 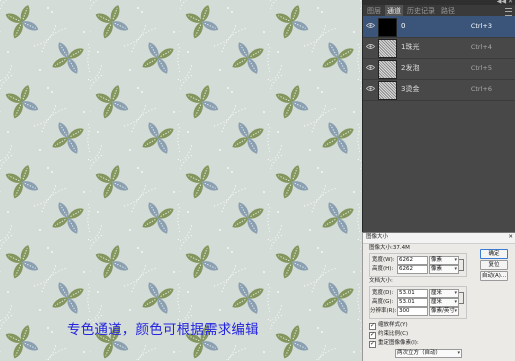 What do you see at coordinates (428, 353) in the screenshot?
I see `resample-method-select: 两次立方（自动）` at bounding box center [428, 353].